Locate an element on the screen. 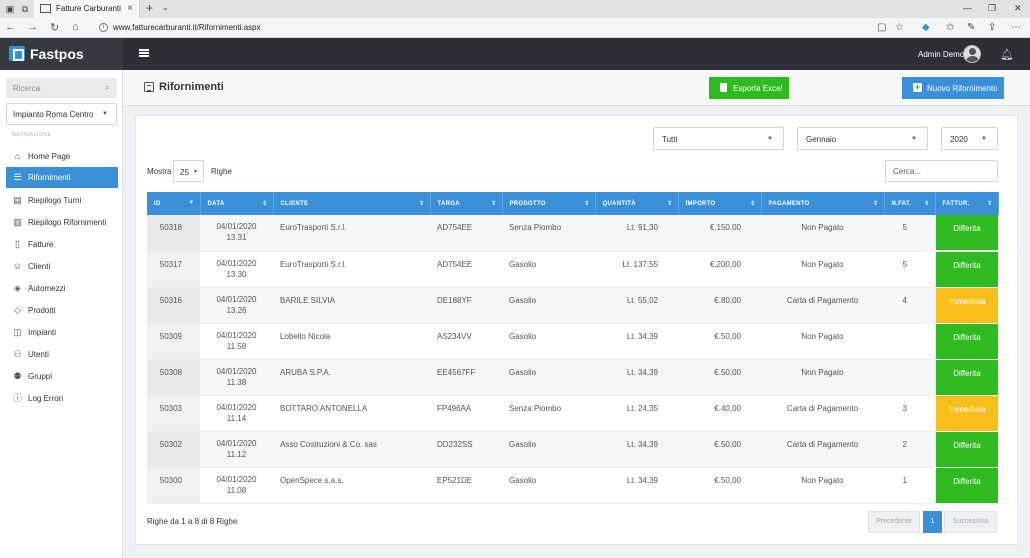 The height and width of the screenshot is (558, 1030). cell-date: 04/01/2020 13.31 is located at coordinates (236, 233).